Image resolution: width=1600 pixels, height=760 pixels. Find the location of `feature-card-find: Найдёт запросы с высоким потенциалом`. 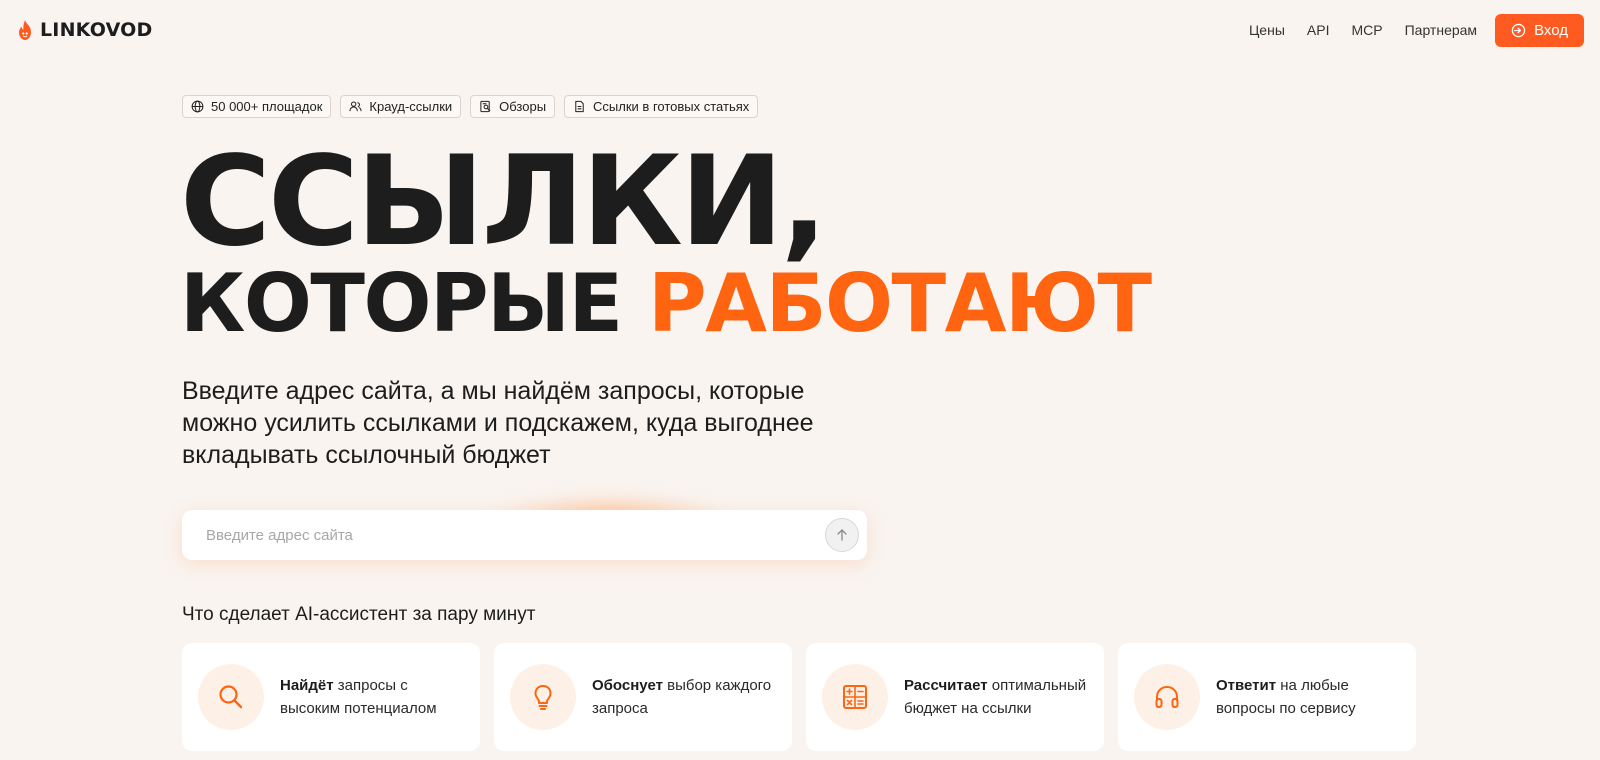

feature-card-find: Найдёт запросы с высоким потенциалом is located at coordinates (331, 697).